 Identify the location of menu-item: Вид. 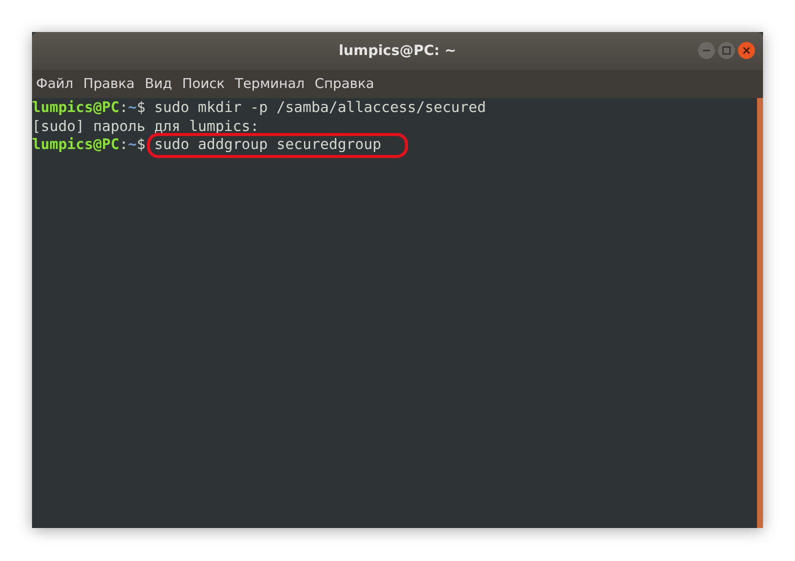
(158, 84).